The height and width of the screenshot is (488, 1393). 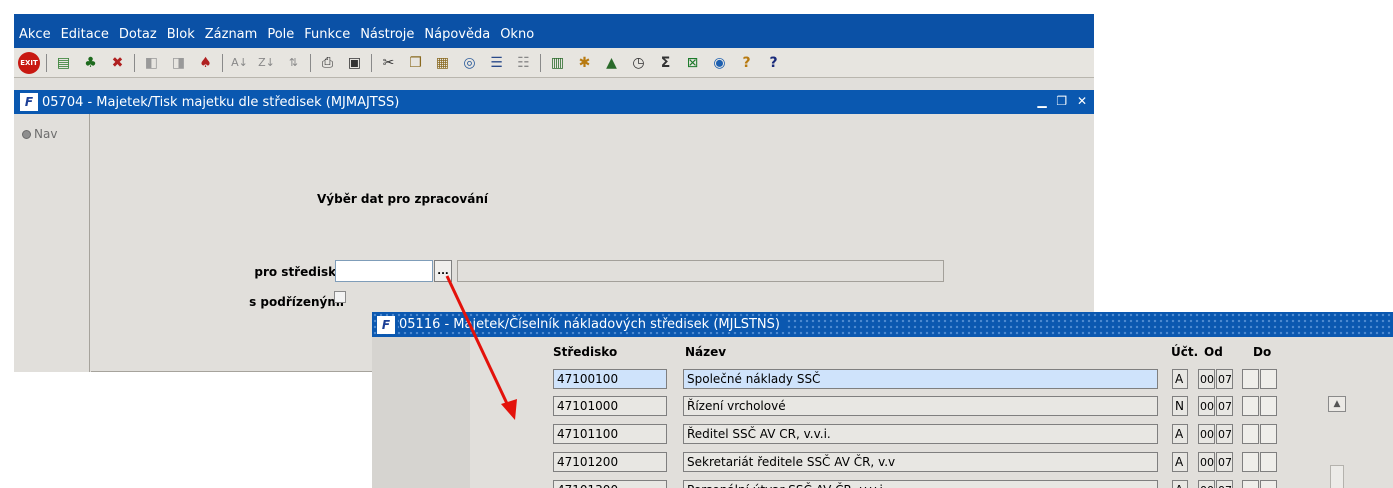 I want to click on menu-blok: Blok, so click(x=181, y=34).